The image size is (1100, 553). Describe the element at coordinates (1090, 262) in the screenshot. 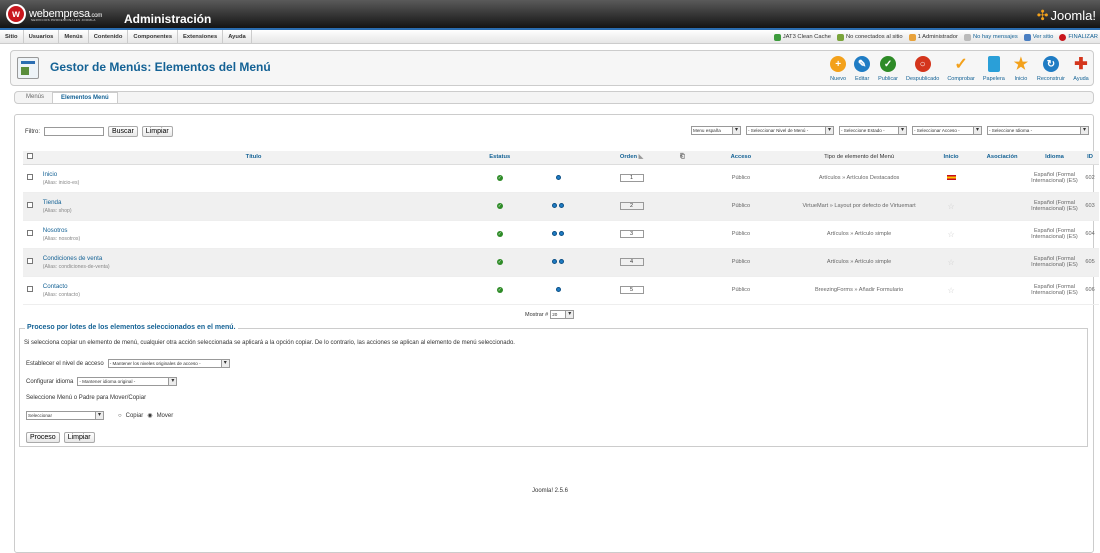

I see `item-id: 605` at that location.